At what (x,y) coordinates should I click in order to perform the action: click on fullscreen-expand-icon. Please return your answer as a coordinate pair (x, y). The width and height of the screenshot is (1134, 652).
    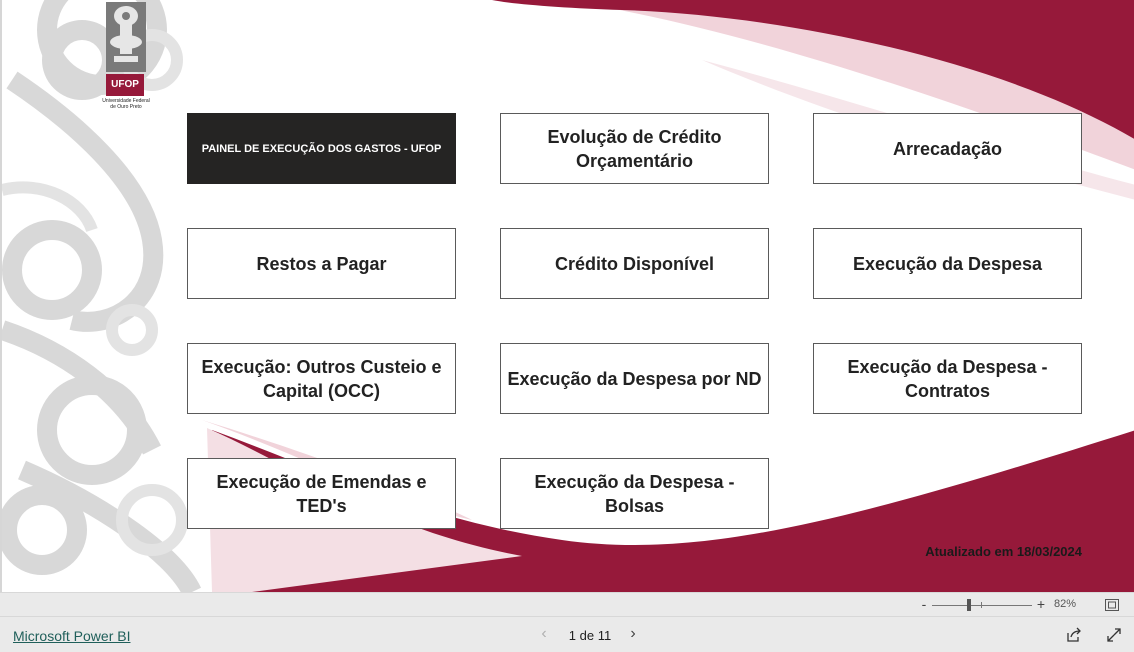
    Looking at the image, I should click on (1114, 635).